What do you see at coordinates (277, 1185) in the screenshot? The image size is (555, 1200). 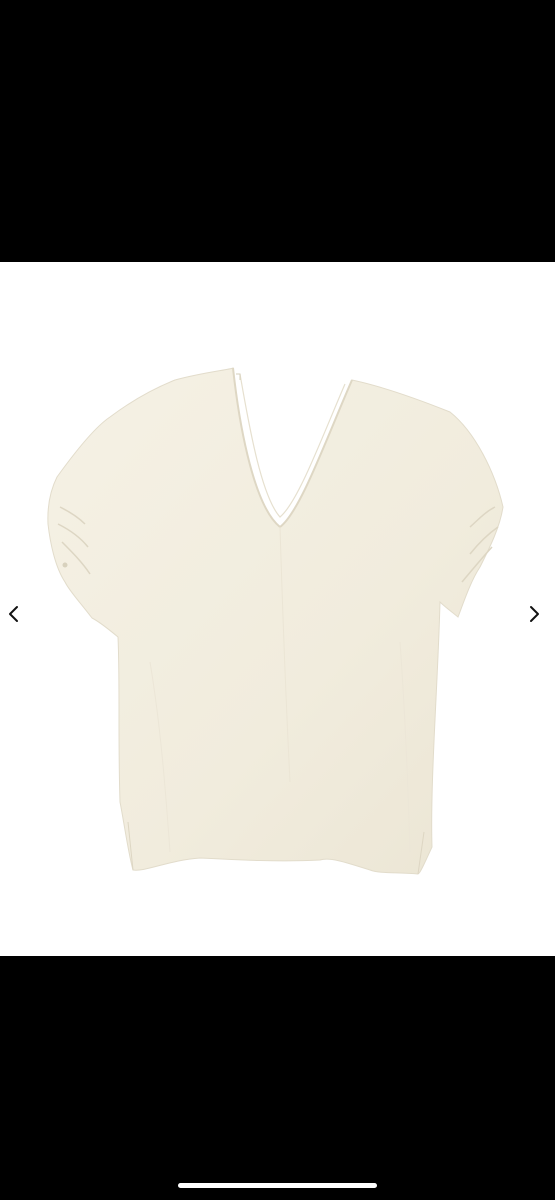 I see `home-indicator` at bounding box center [277, 1185].